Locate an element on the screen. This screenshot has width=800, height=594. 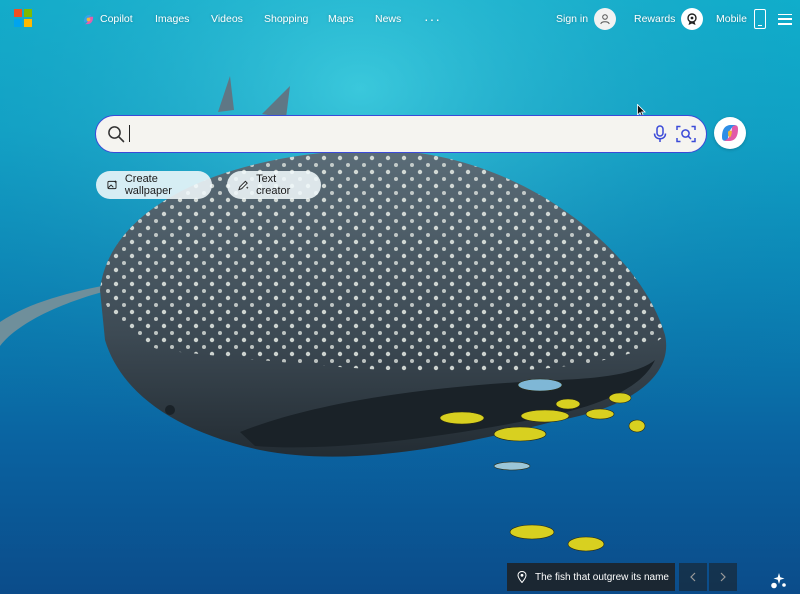
chevron-right-icon is located at coordinates (723, 577).